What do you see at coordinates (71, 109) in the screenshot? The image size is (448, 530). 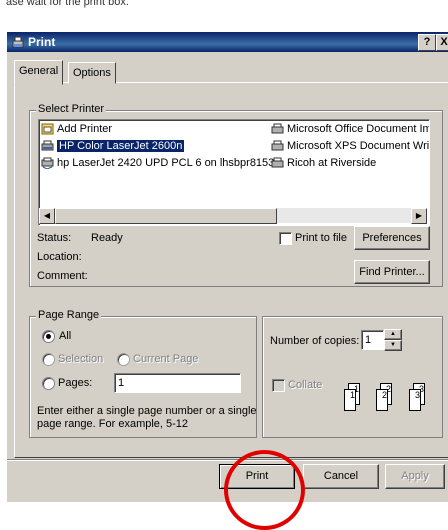 I see `select-printer-label: Select Printer` at bounding box center [71, 109].